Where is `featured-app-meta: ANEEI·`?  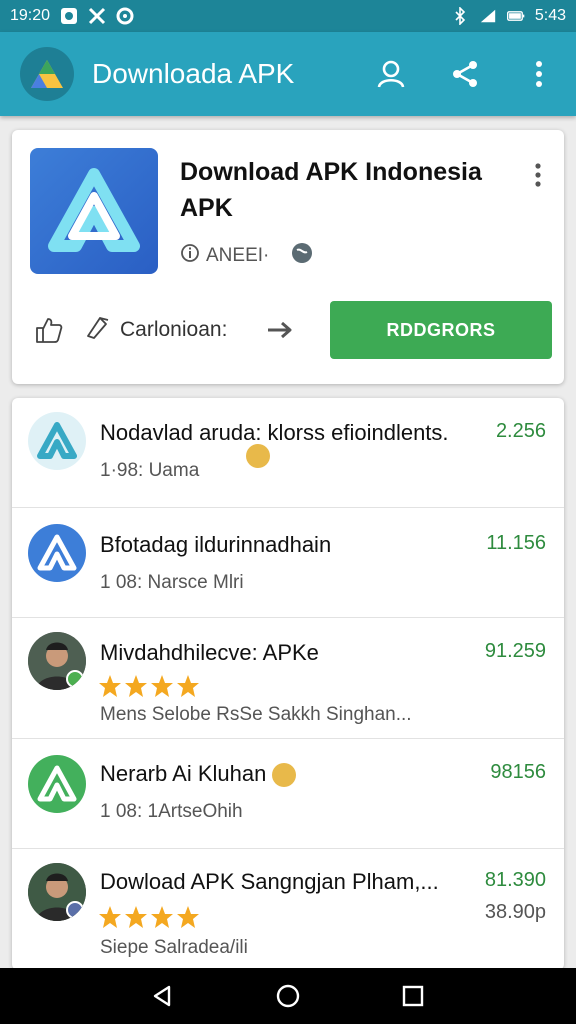 featured-app-meta: ANEEI· is located at coordinates (246, 256).